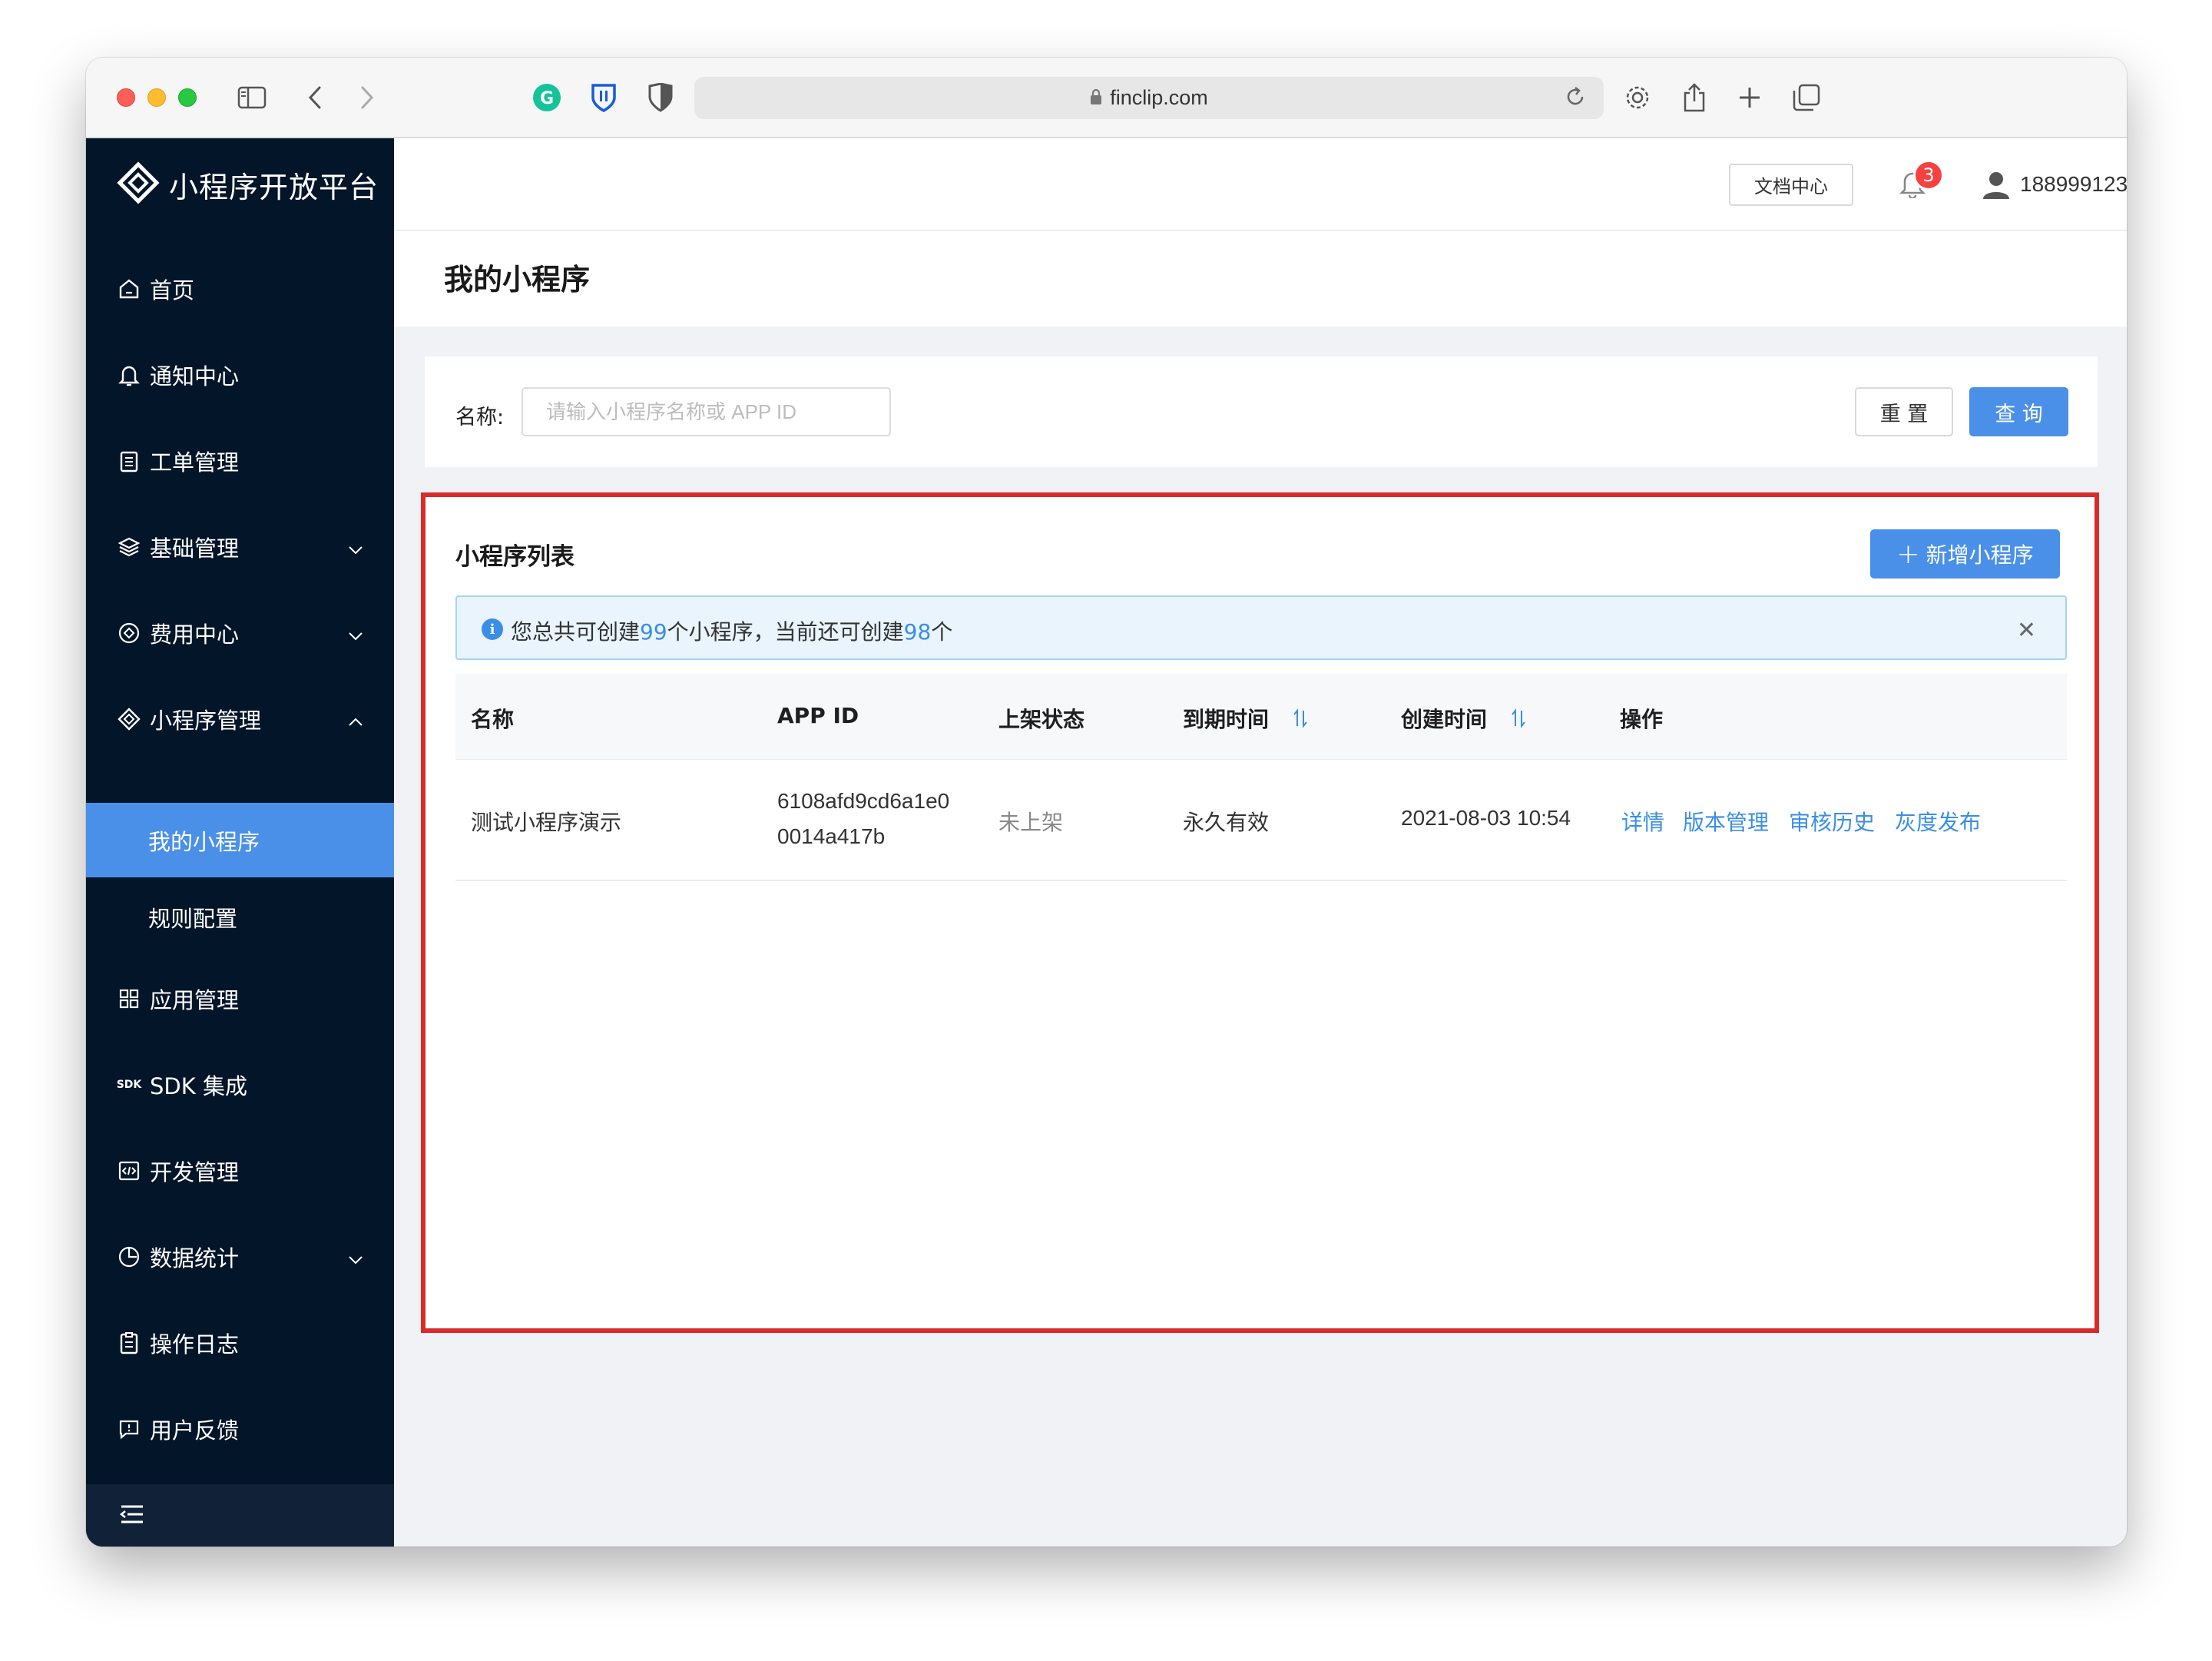 The width and height of the screenshot is (2212, 1661). What do you see at coordinates (240, 547) in the screenshot?
I see `sidebar-item-basic-management: 基础管理` at bounding box center [240, 547].